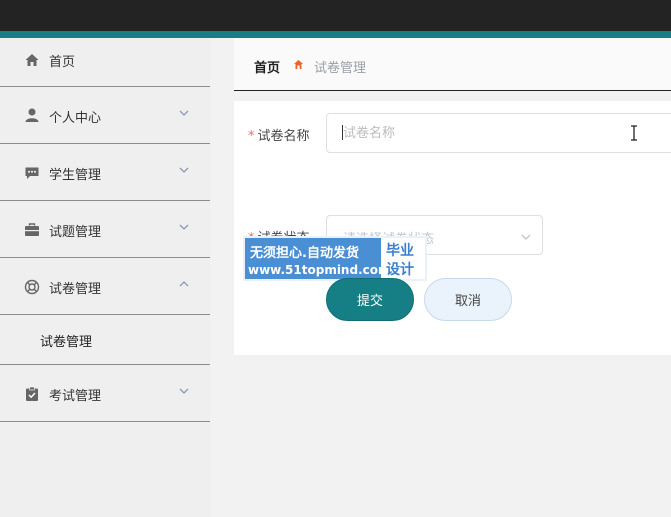  I want to click on home-icon, so click(32, 60).